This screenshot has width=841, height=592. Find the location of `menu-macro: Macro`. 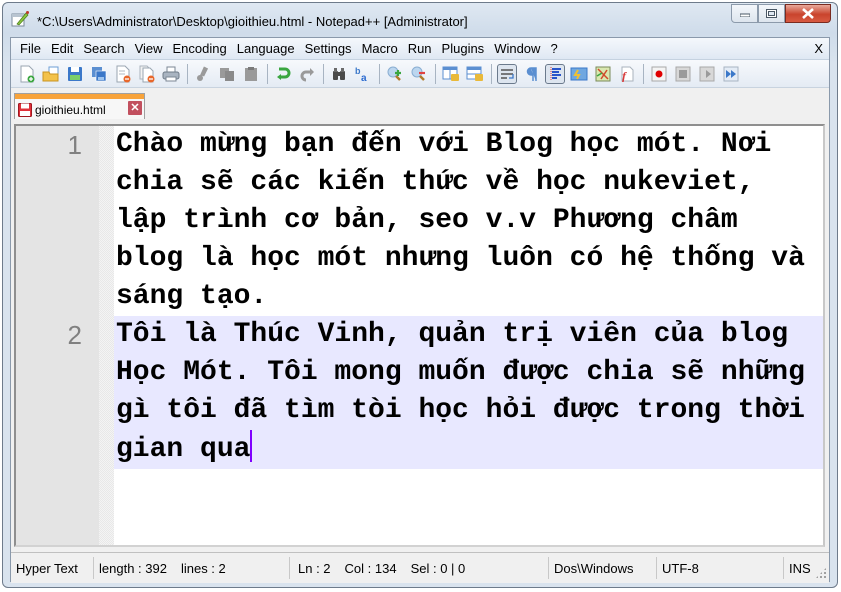

menu-macro: Macro is located at coordinates (380, 48).